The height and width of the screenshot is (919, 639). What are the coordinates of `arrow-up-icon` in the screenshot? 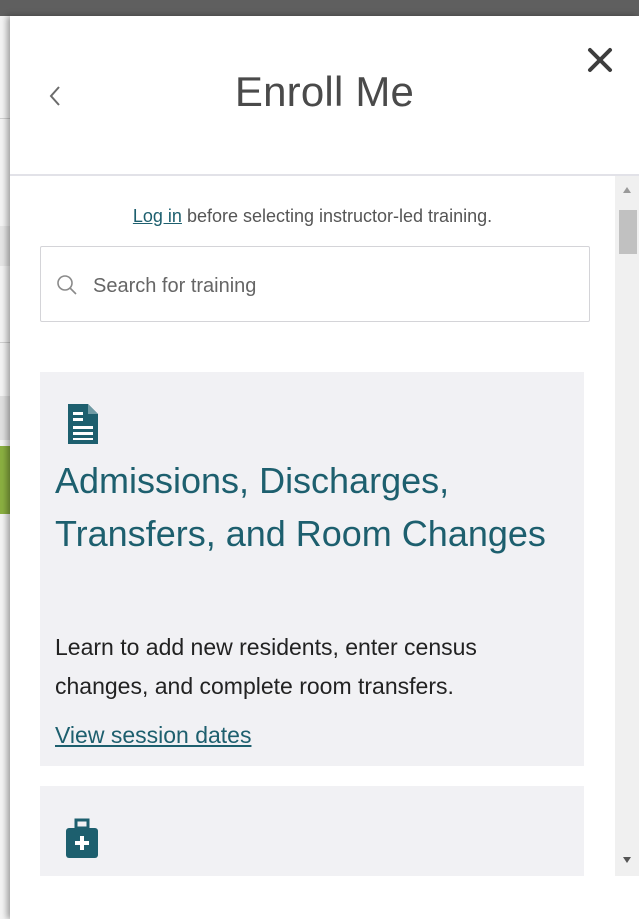 It's located at (627, 190).